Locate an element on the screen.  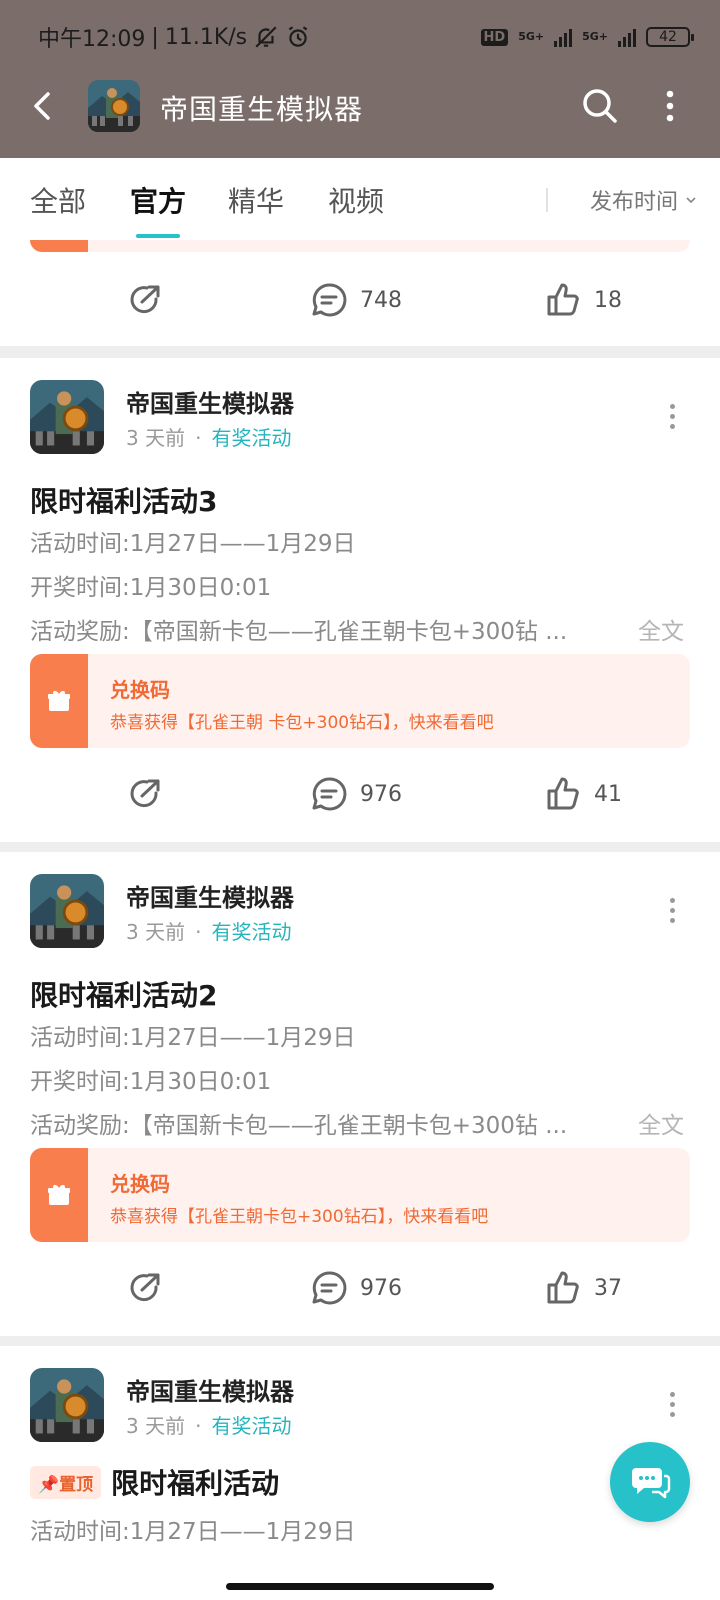
like-button: 18 is located at coordinates (583, 300).